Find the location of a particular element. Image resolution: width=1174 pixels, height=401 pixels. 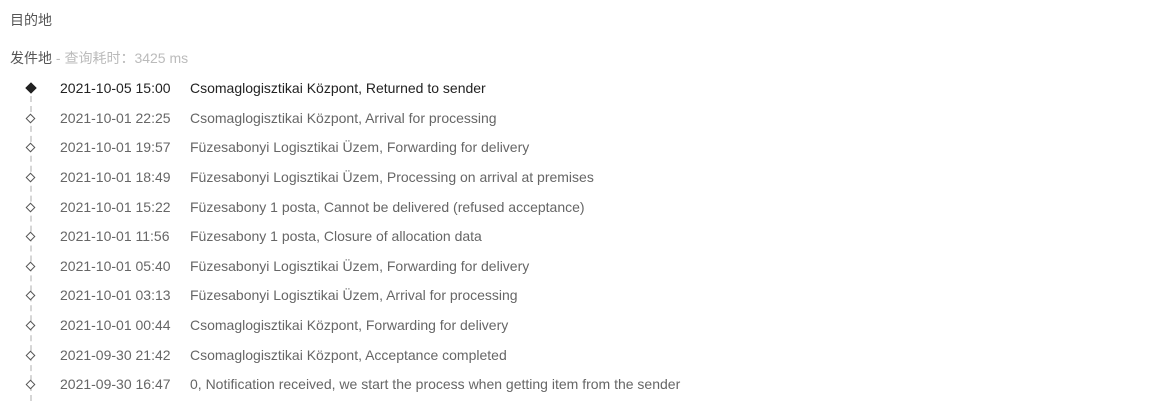

event-time: 2021-10-01 18:49 is located at coordinates (115, 177).